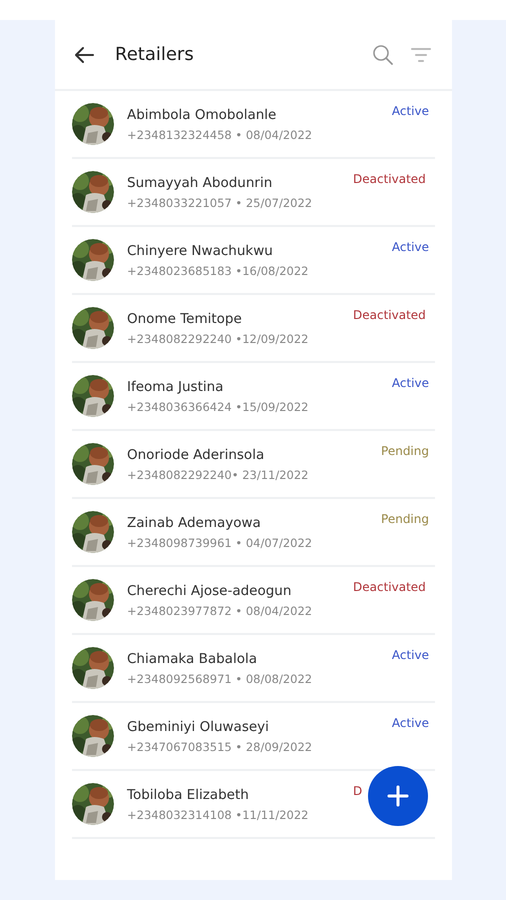 Image resolution: width=506 pixels, height=900 pixels. Describe the element at coordinates (219, 203) in the screenshot. I see `retailer-details: +2348033221057 • 25/07/2022` at that location.